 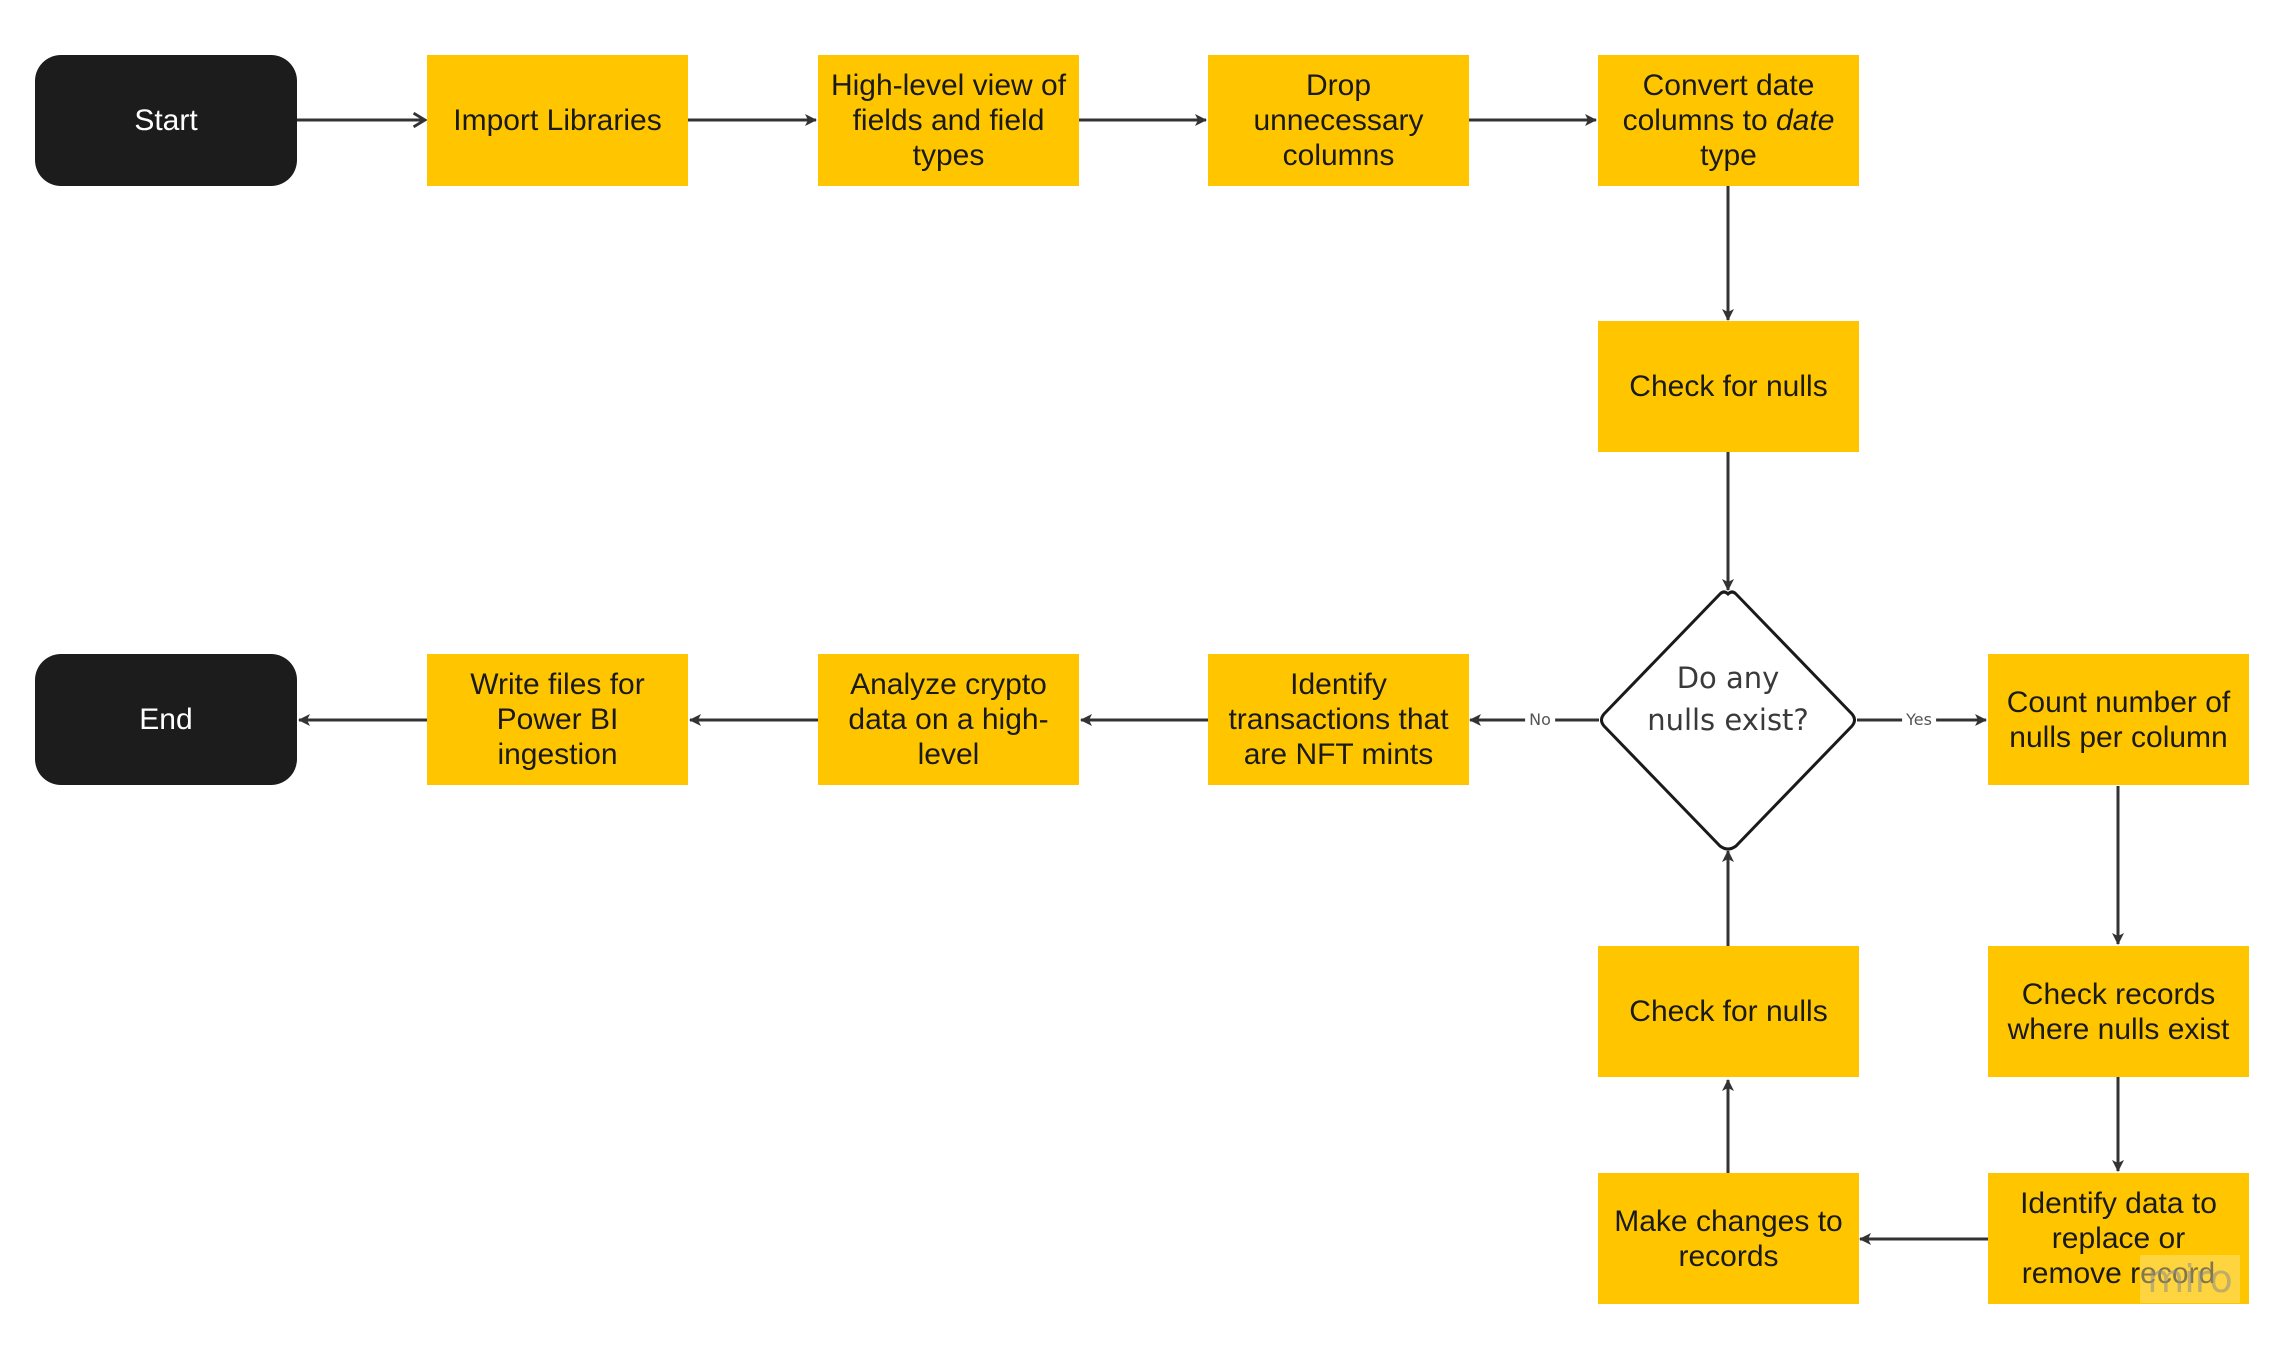 I want to click on convert-dates-label-emphasis: date, so click(x=1805, y=120).